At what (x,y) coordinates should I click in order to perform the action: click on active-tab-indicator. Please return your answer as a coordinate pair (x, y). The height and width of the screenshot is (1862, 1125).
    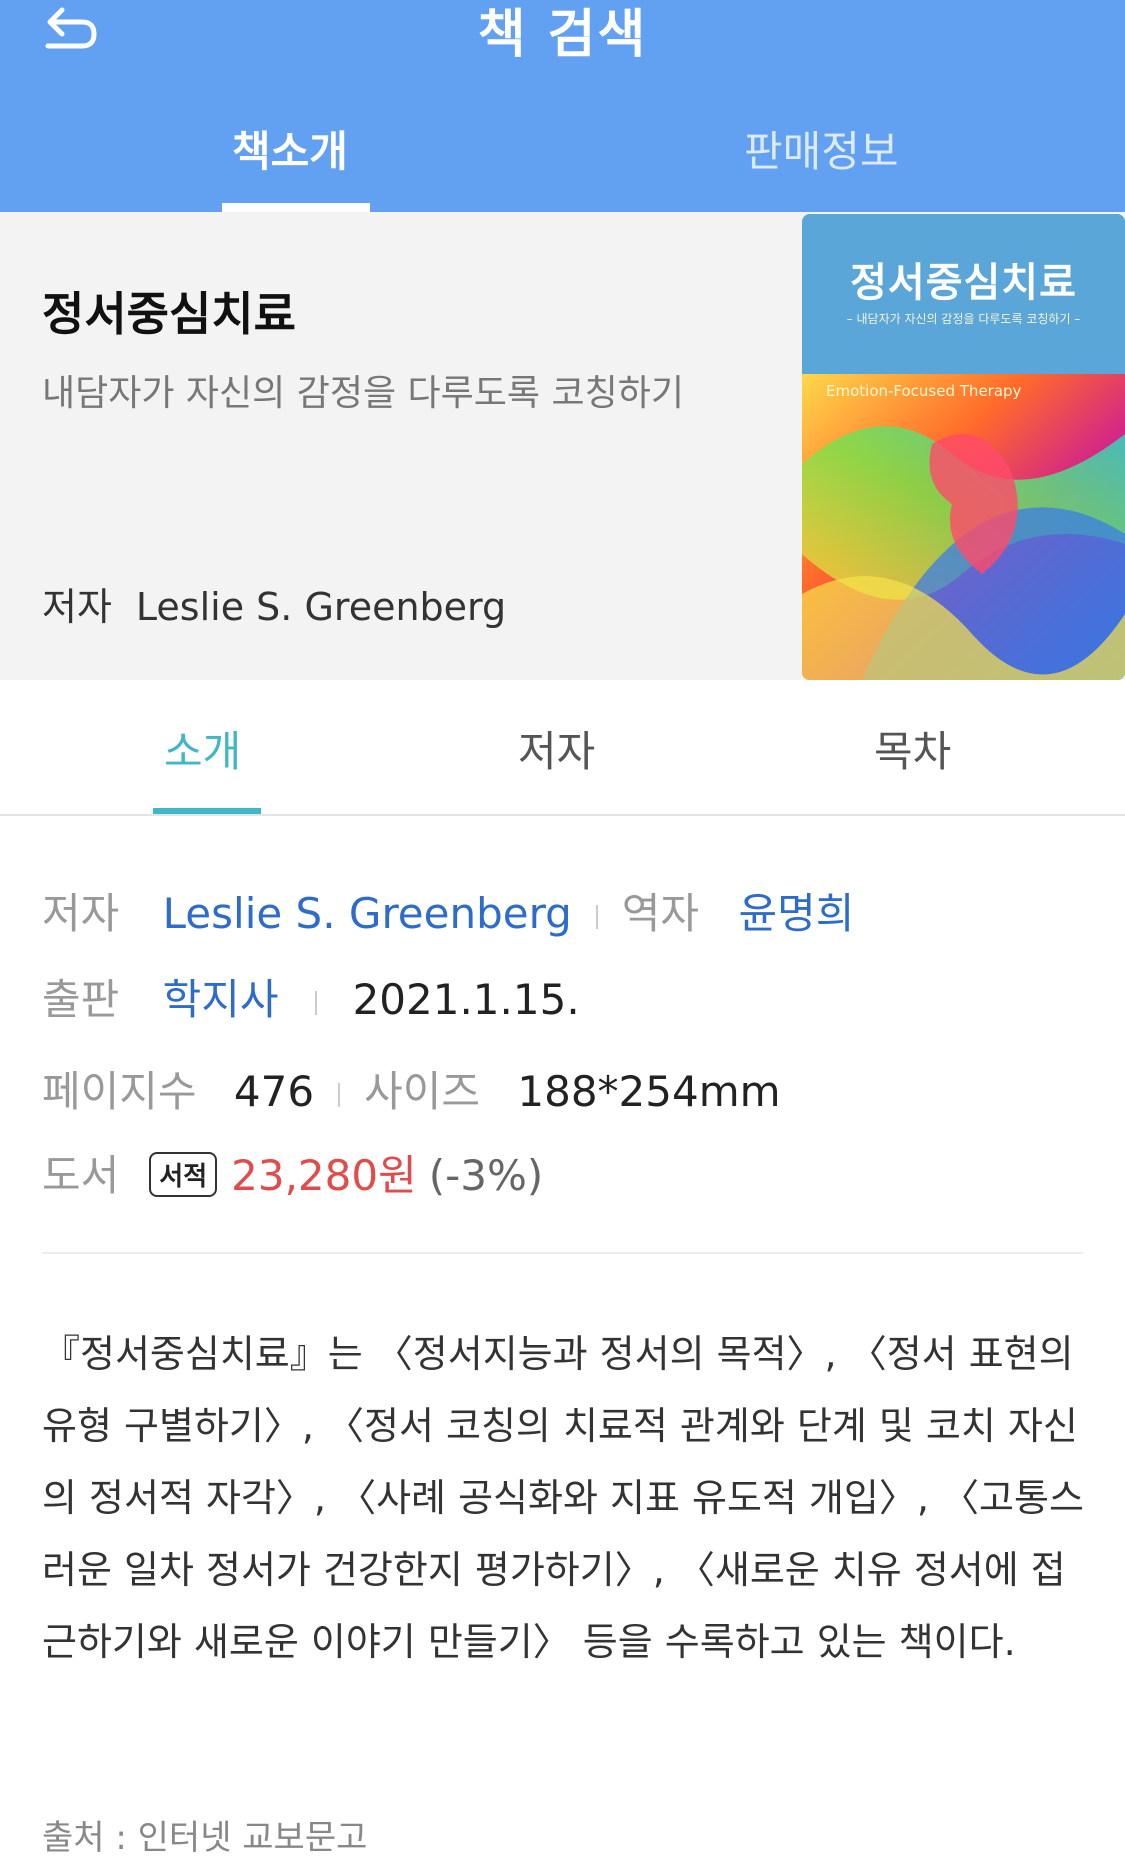
    Looking at the image, I should click on (296, 207).